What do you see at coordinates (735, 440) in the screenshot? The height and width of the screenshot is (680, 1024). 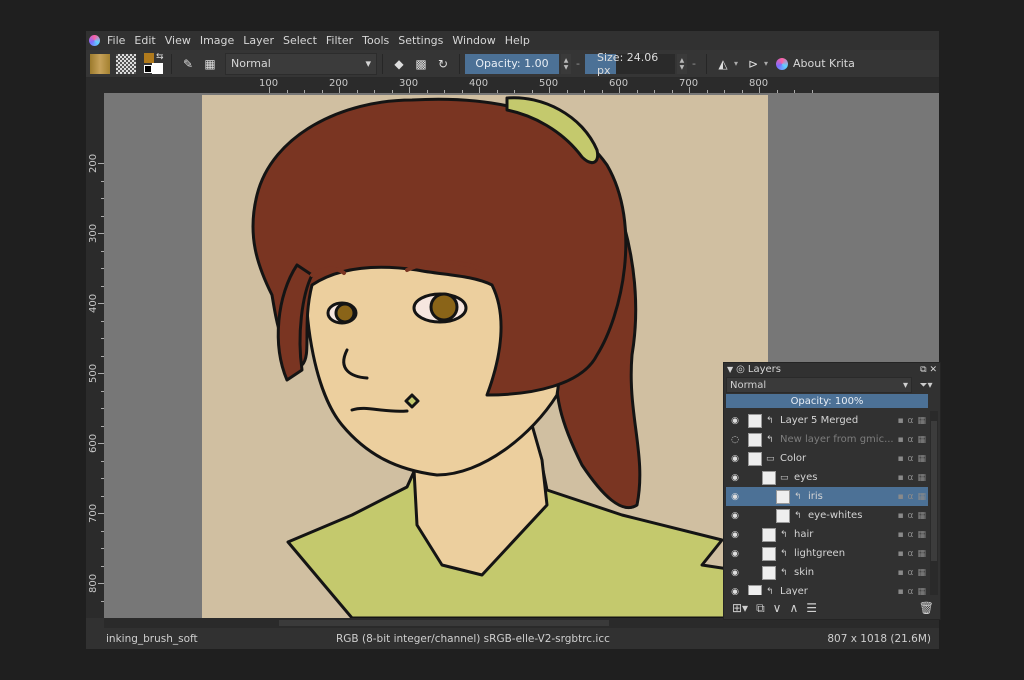 I see `eye-closed-icon: ◌` at bounding box center [735, 440].